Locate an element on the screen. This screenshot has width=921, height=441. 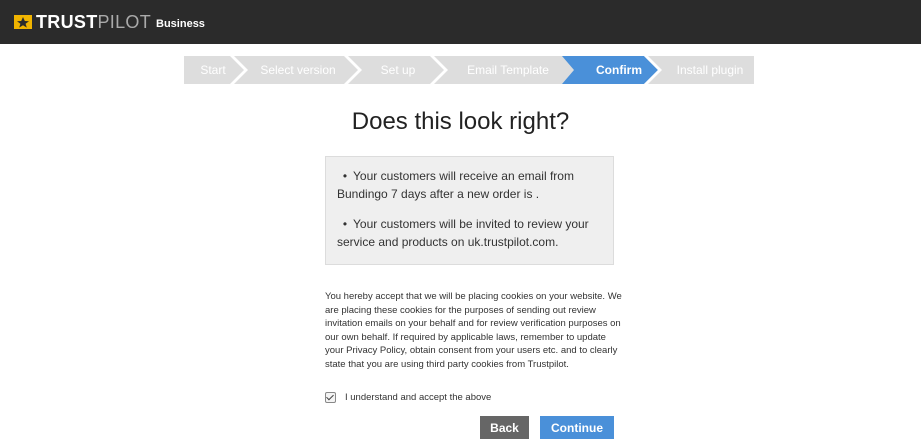
page-title: Does this look right? is located at coordinates (460, 121).